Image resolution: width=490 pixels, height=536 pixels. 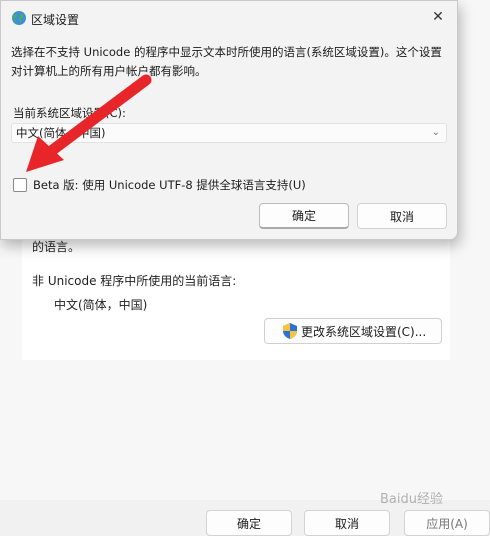 What do you see at coordinates (229, 133) in the screenshot?
I see `system-locale-select: 中文(简体，中国) ⌄` at bounding box center [229, 133].